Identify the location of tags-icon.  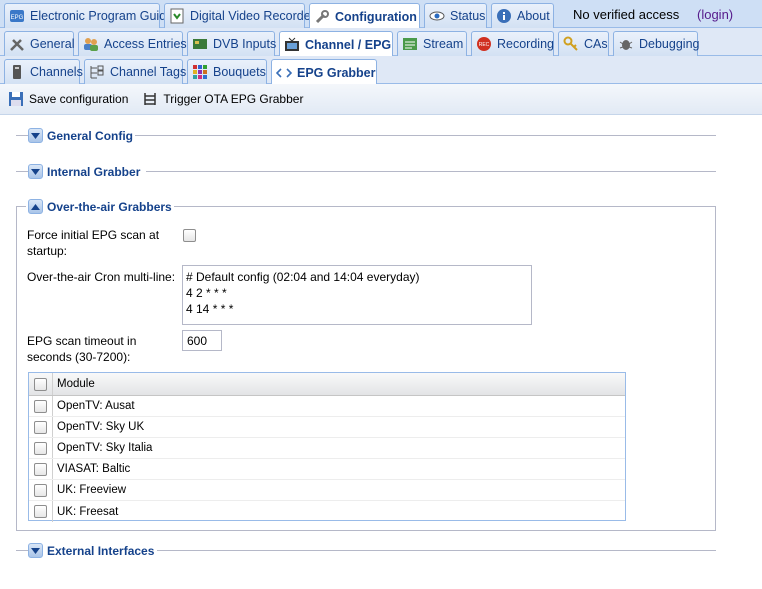
(97, 72).